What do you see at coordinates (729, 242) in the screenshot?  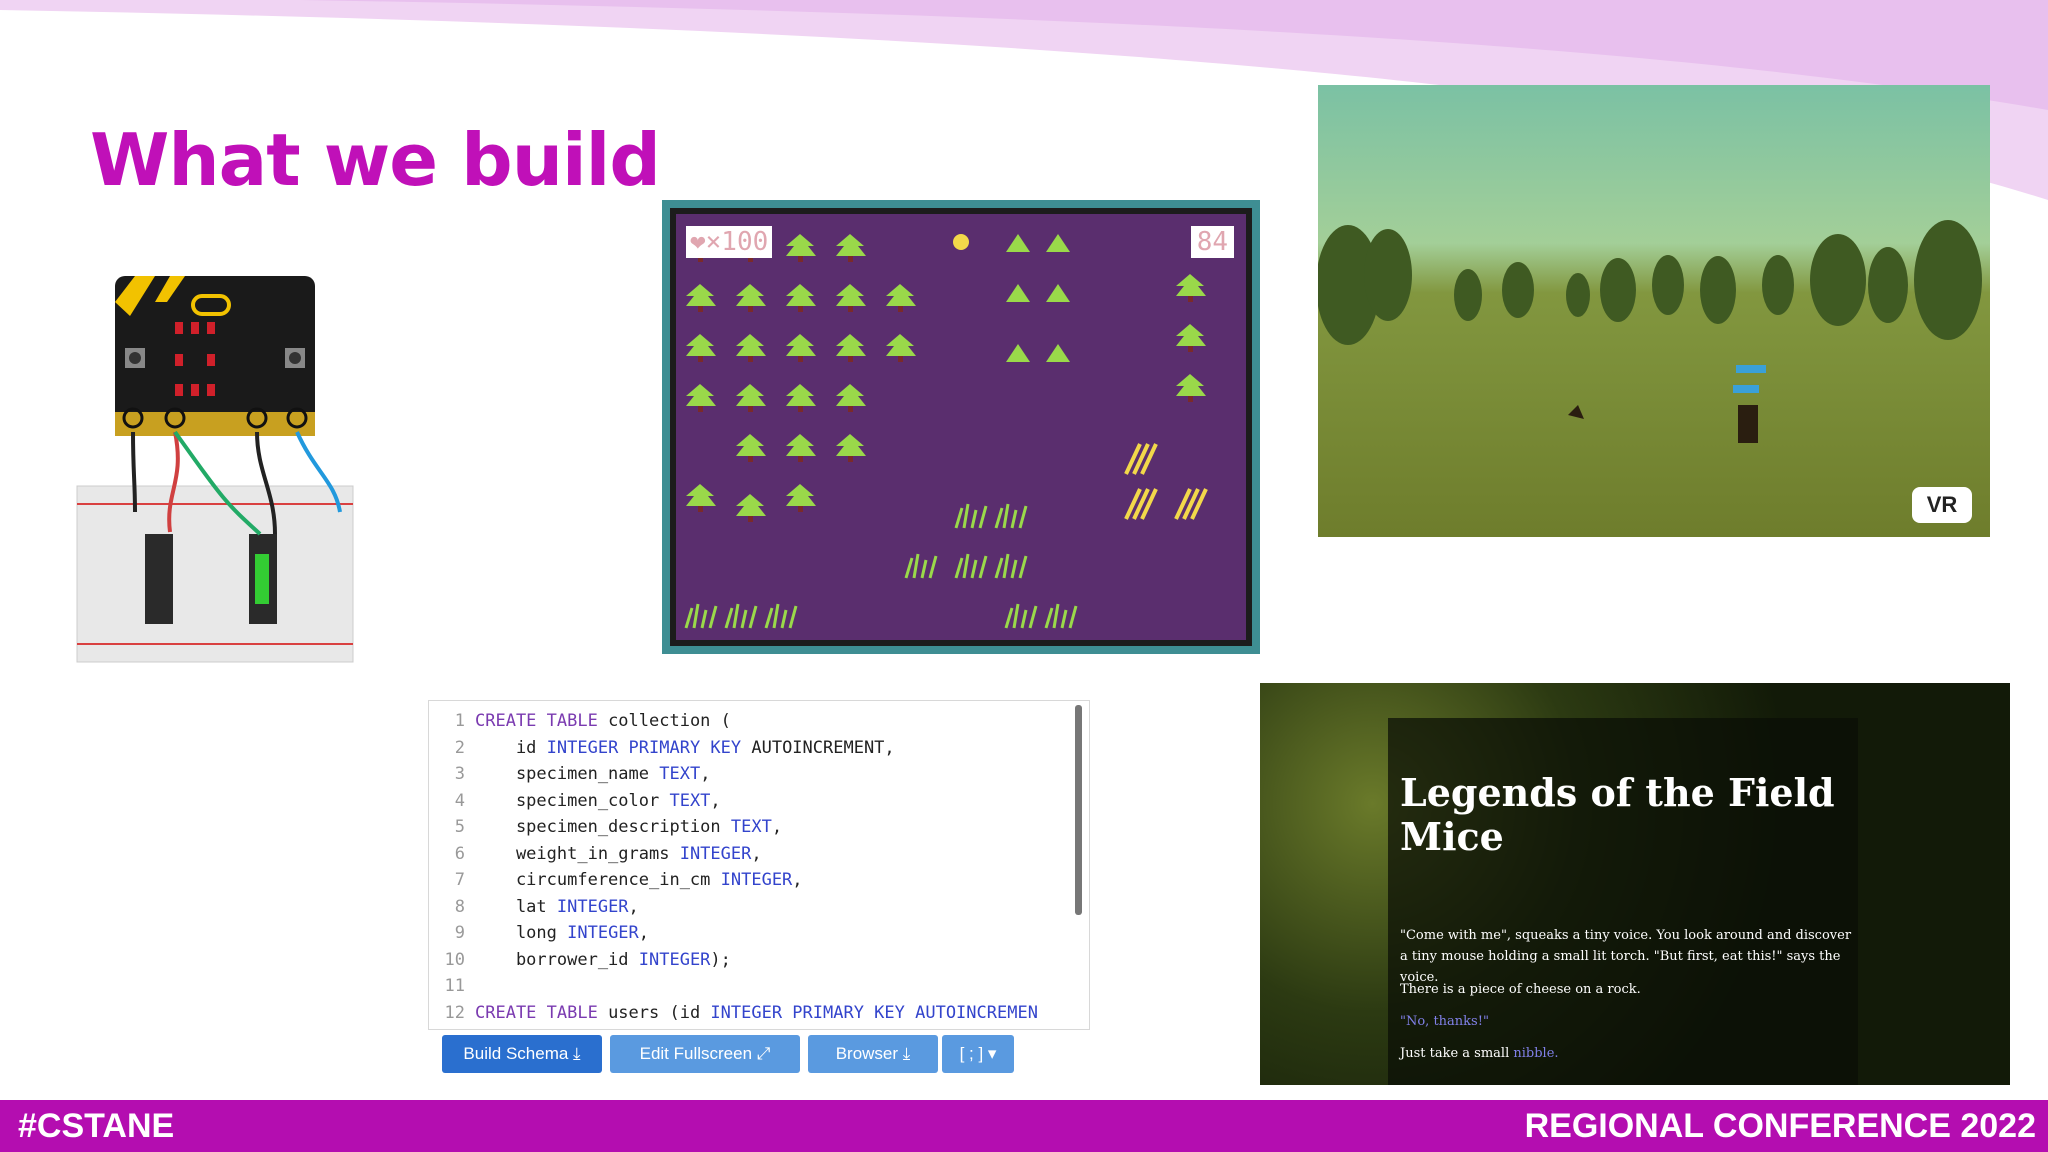 I see `lives-counter: ❤×100` at bounding box center [729, 242].